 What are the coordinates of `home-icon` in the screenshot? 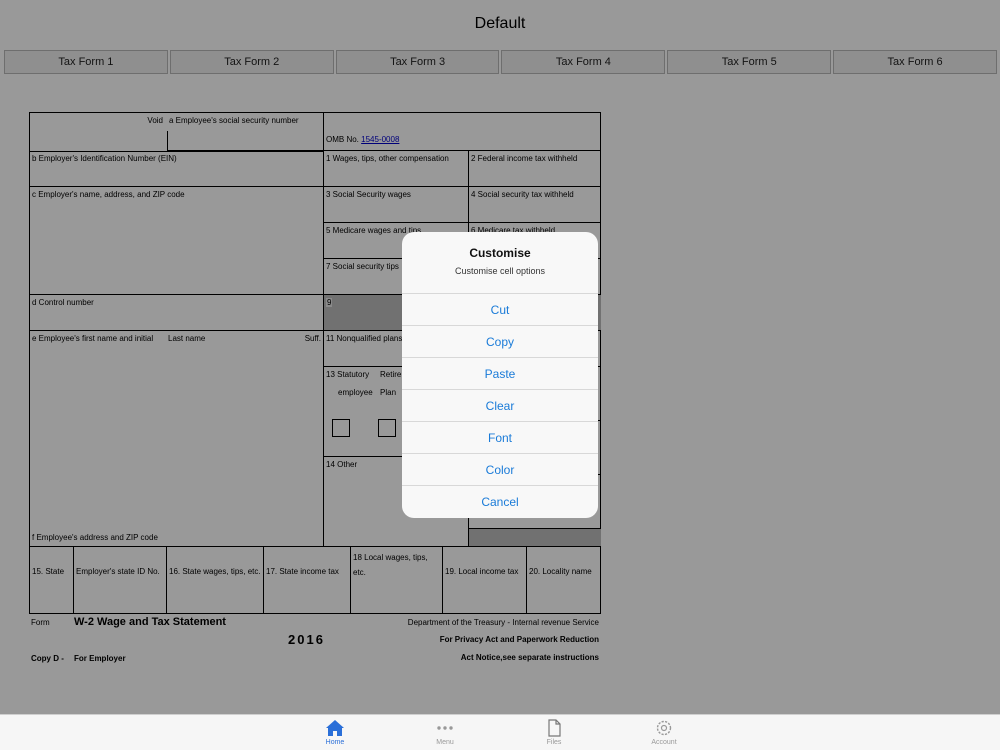 It's located at (335, 728).